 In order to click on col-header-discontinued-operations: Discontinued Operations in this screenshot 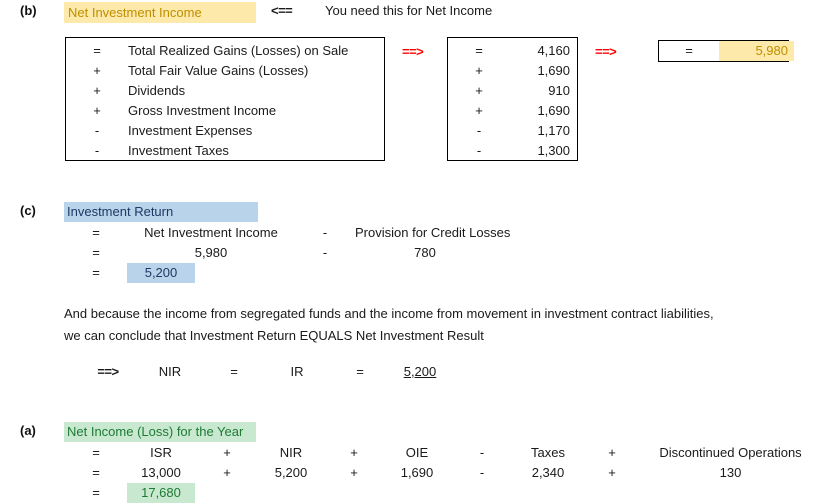, I will do `click(730, 452)`.